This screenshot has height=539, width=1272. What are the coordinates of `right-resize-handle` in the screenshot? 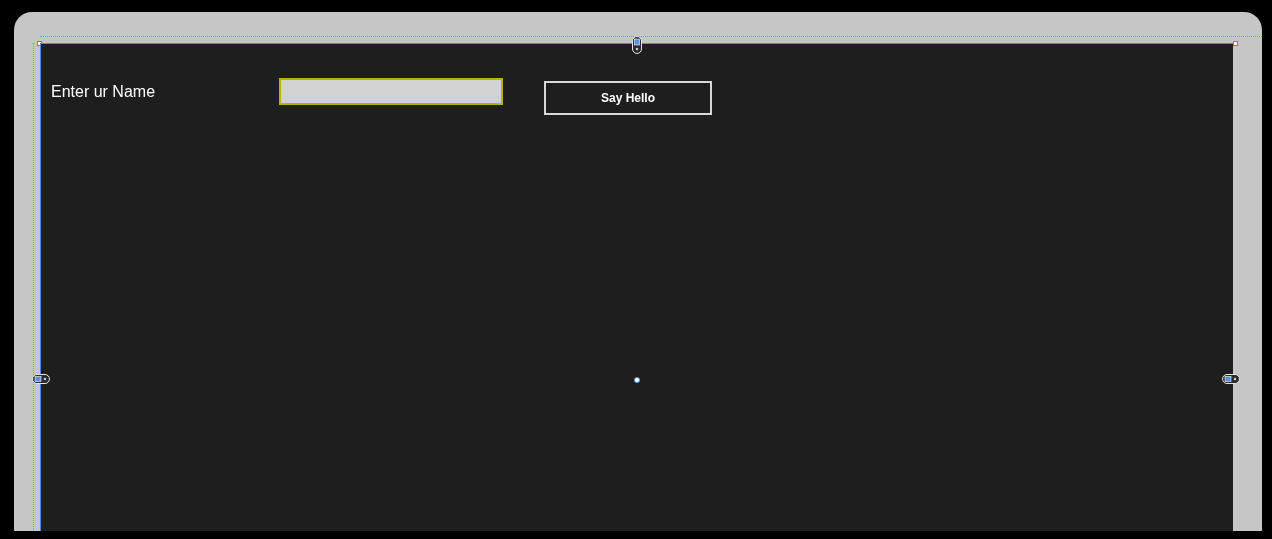 It's located at (1231, 379).